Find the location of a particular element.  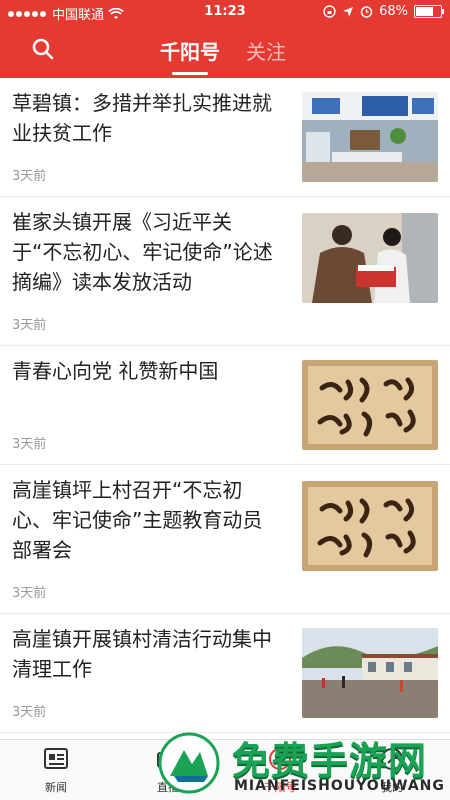

watermark: 免费手游网 MIANFEISHOUYOUWANG is located at coordinates (300, 765).